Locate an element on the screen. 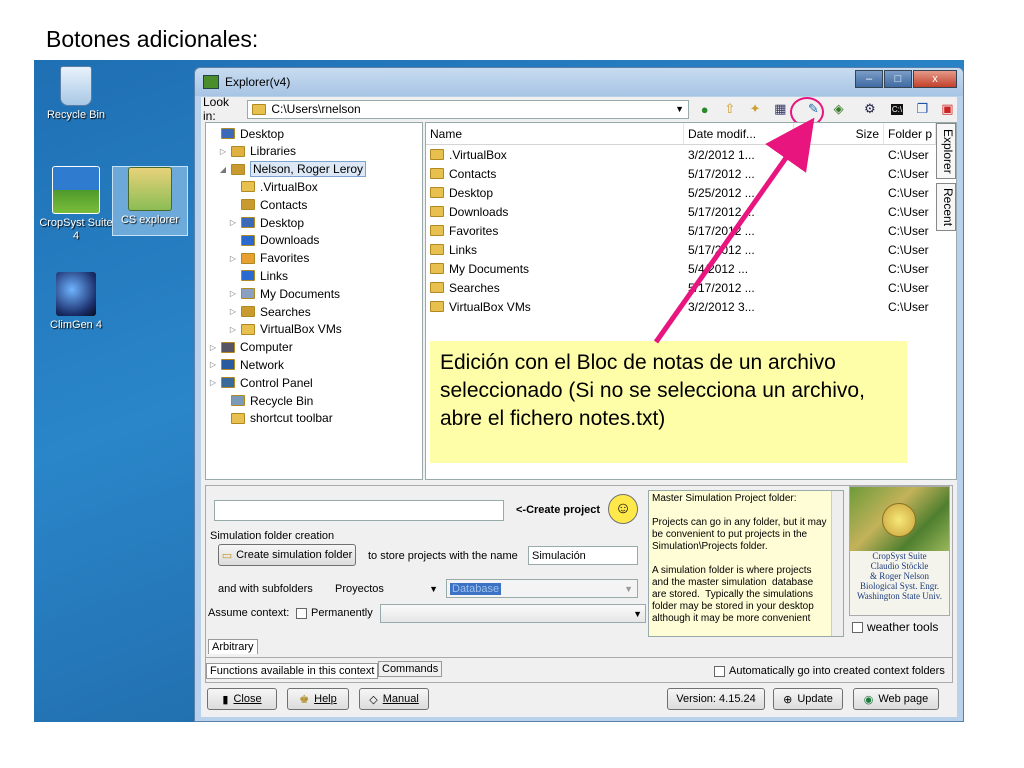 The height and width of the screenshot is (768, 1024). update-button: ⊕ Update is located at coordinates (808, 699).